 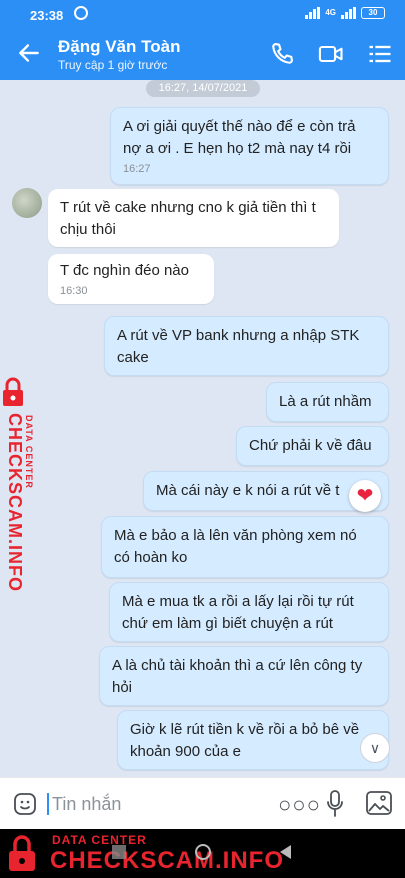 I want to click on status-time: 23:38, so click(x=47, y=15).